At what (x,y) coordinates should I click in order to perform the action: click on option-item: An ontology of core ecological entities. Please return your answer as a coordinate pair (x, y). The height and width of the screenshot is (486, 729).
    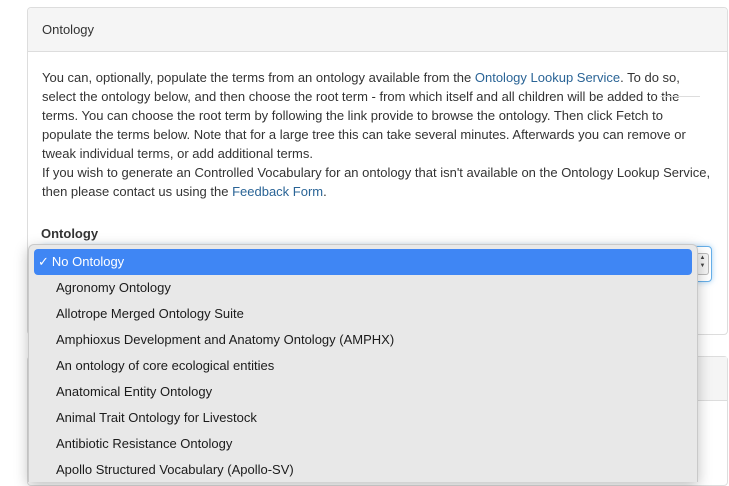
    Looking at the image, I should click on (363, 366).